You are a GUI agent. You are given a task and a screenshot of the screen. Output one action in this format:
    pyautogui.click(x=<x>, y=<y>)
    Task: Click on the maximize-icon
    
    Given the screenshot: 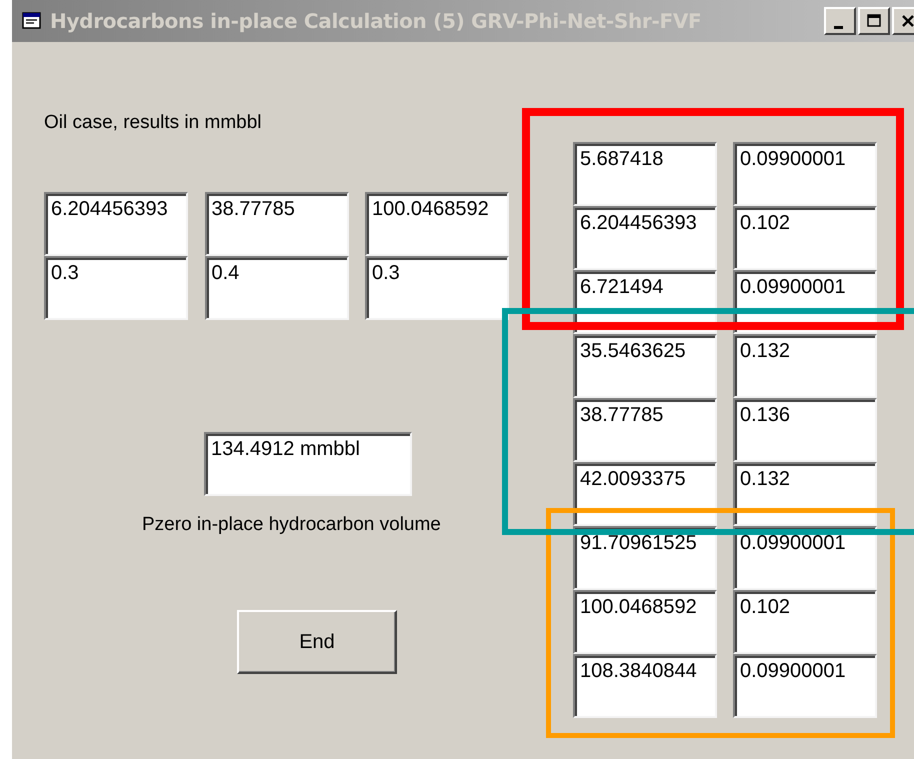 What is the action you would take?
    pyautogui.click(x=874, y=21)
    